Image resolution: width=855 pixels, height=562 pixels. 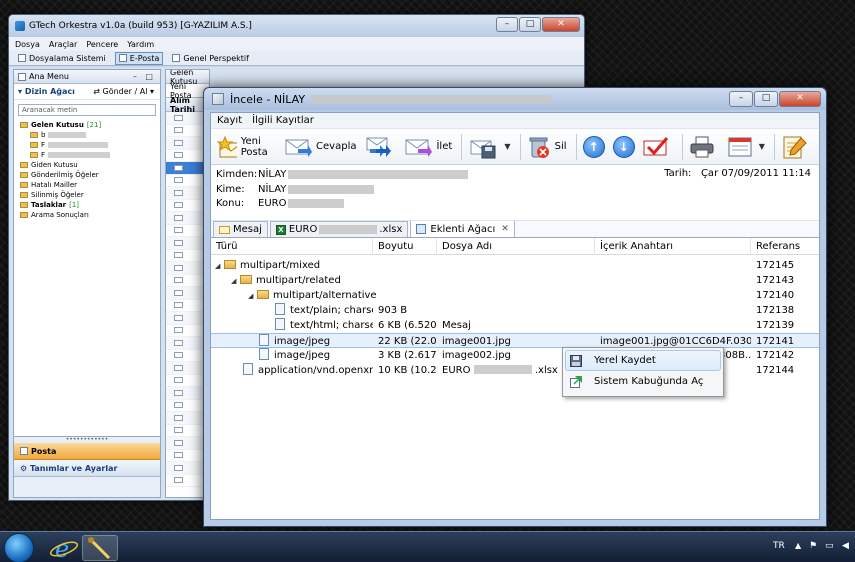 I want to click on col-dosya-adi: Dosya Adı, so click(x=516, y=246).